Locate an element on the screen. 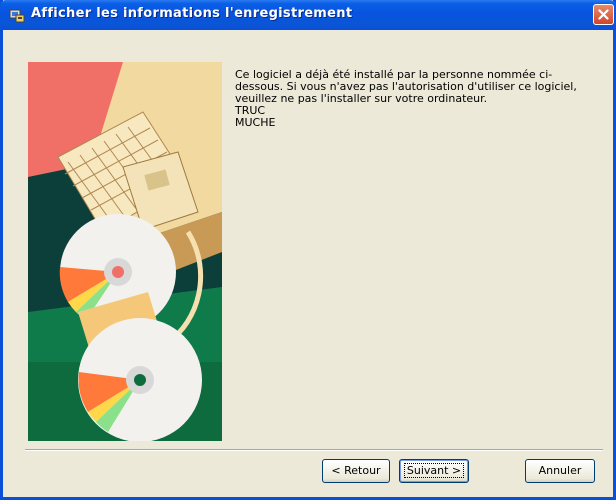 This screenshot has height=500, width=616. separator is located at coordinates (314, 450).